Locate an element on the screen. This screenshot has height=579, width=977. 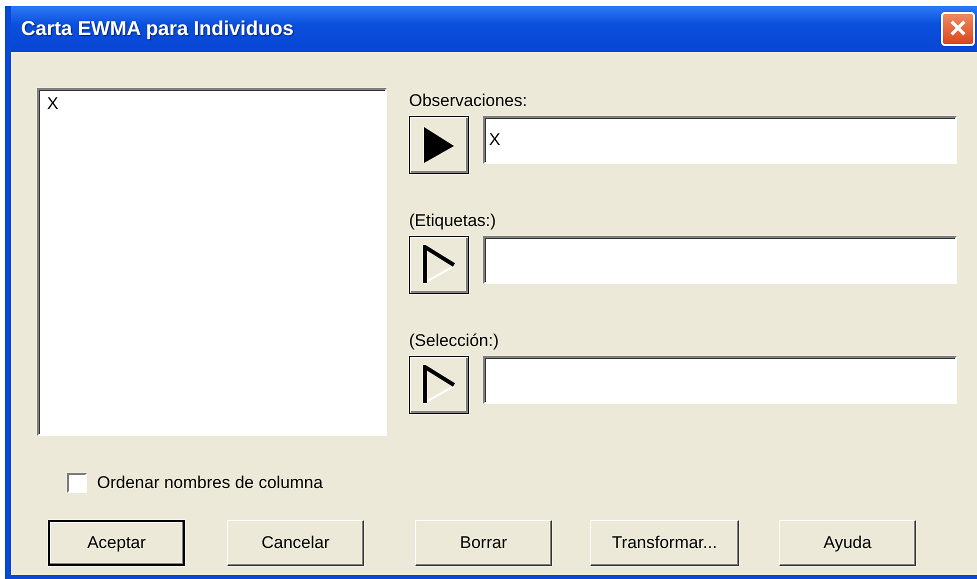
field-label: (Selección:) is located at coordinates (454, 341).